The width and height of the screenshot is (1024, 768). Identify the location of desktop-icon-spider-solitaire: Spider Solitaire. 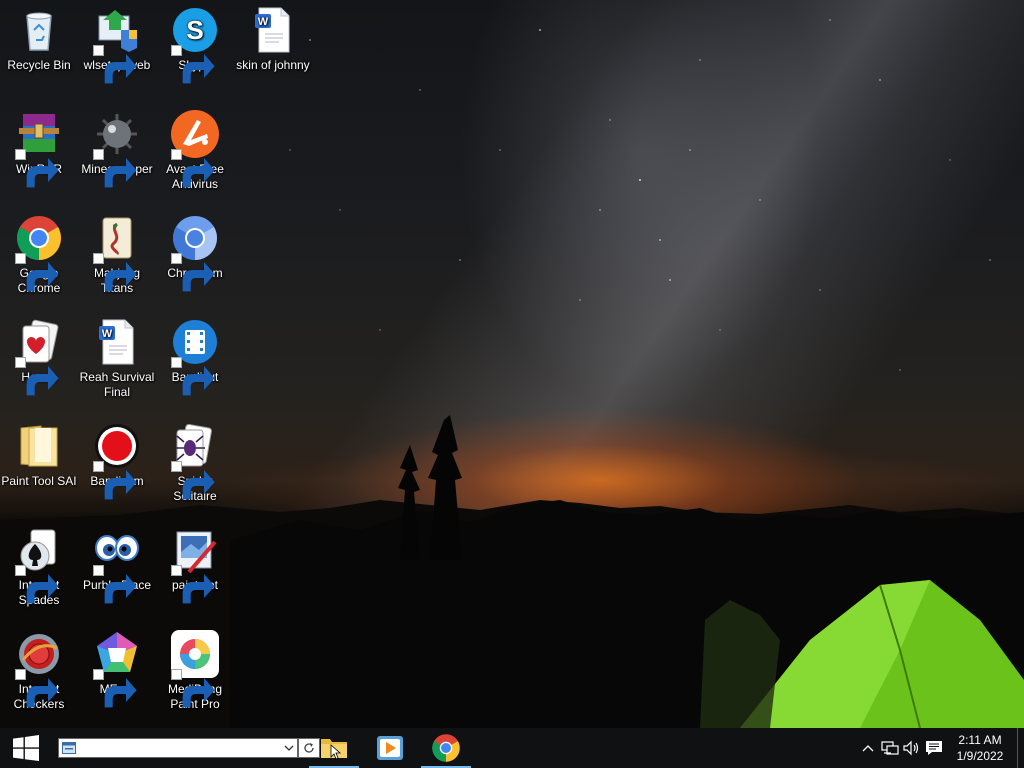
(195, 466).